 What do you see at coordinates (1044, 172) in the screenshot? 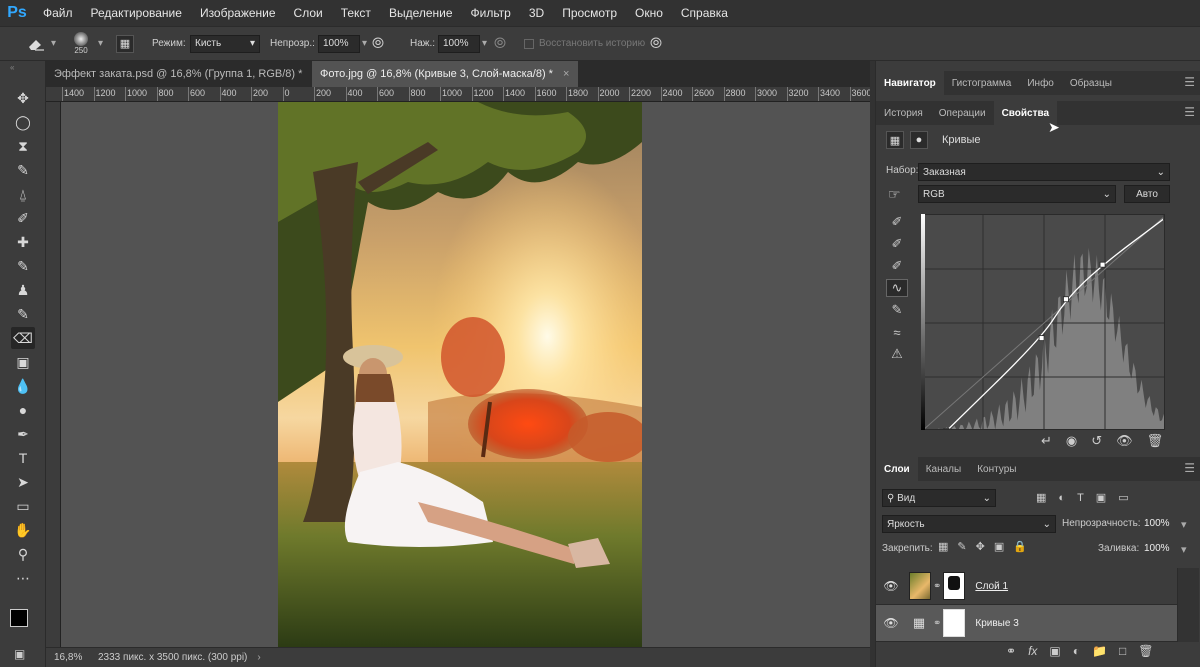
I see `preset-dropdown: Заказная ⌄` at bounding box center [1044, 172].